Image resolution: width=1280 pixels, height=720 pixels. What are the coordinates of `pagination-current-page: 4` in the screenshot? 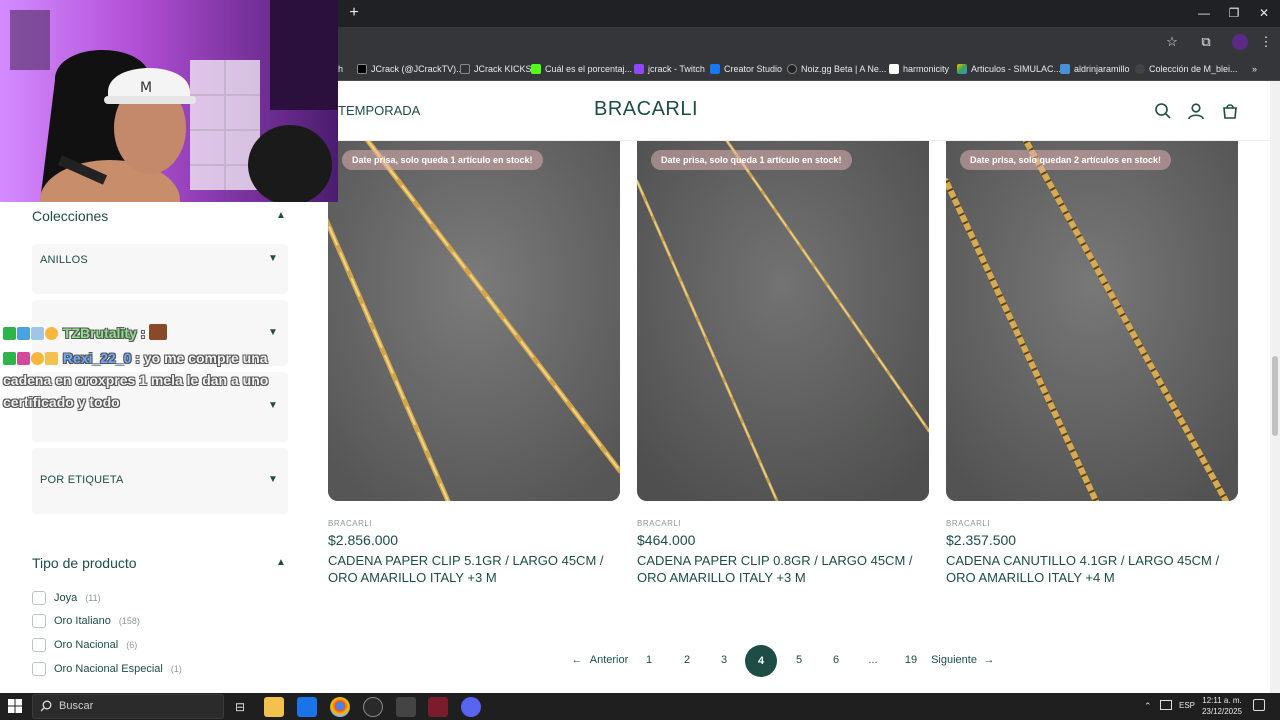 It's located at (761, 661).